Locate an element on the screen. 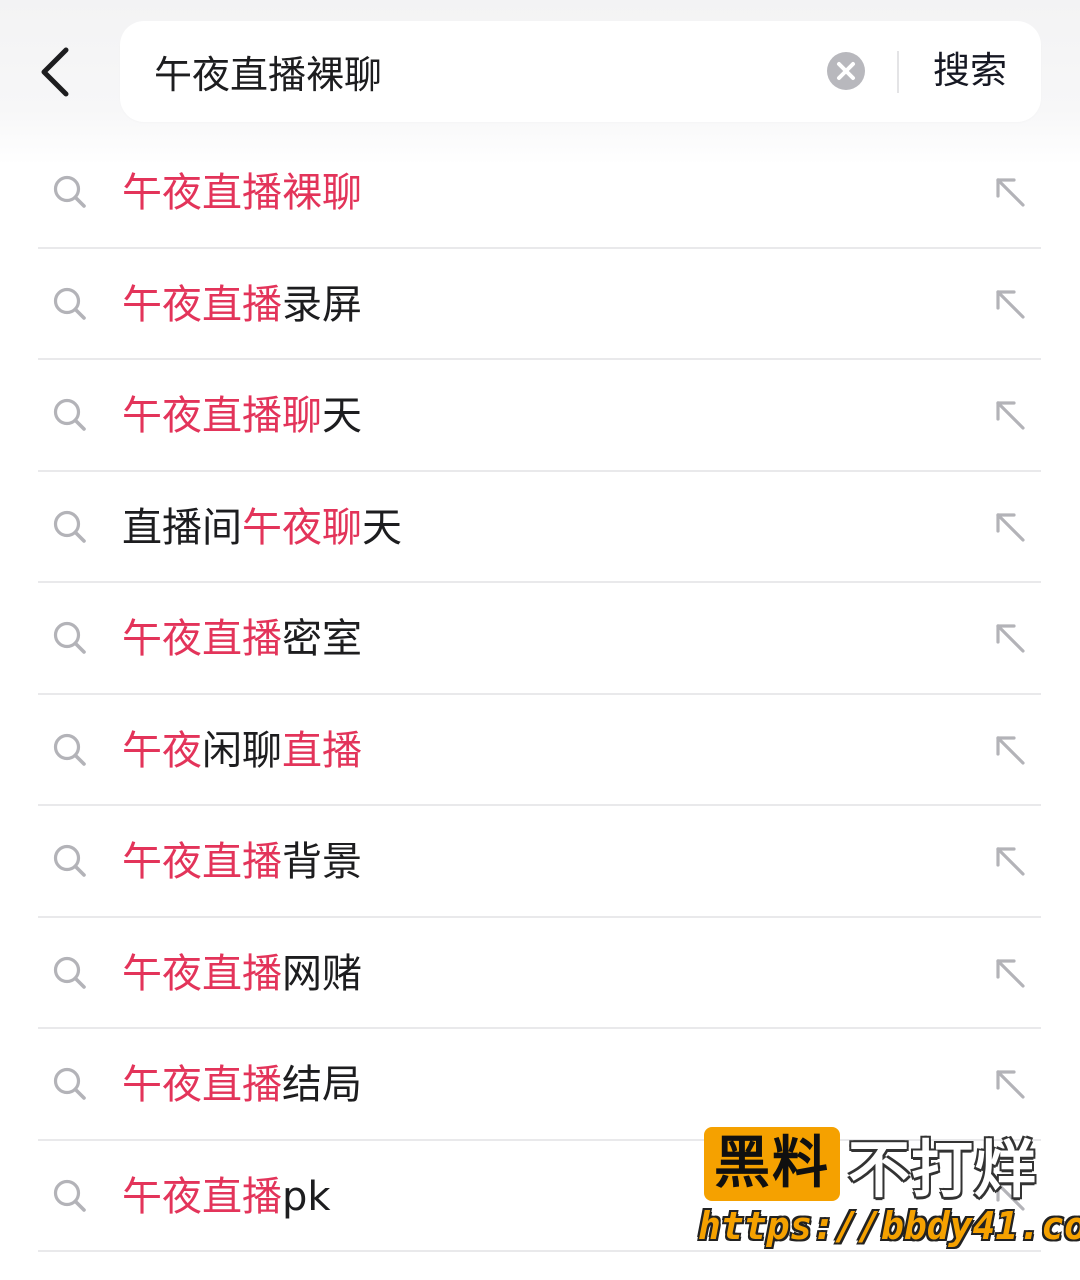 The width and height of the screenshot is (1080, 1280). row-divider is located at coordinates (539, 1251).